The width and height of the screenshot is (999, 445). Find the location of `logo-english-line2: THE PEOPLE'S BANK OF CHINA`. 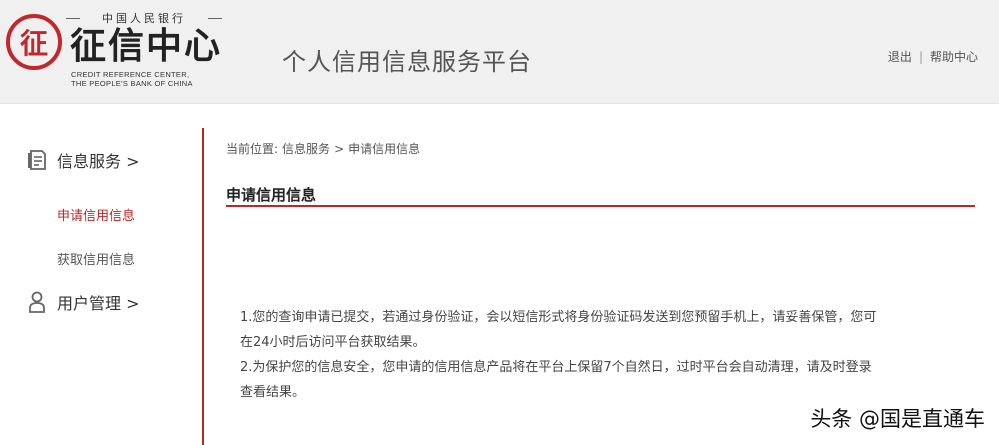

logo-english-line2: THE PEOPLE'S BANK OF CHINA is located at coordinates (132, 83).